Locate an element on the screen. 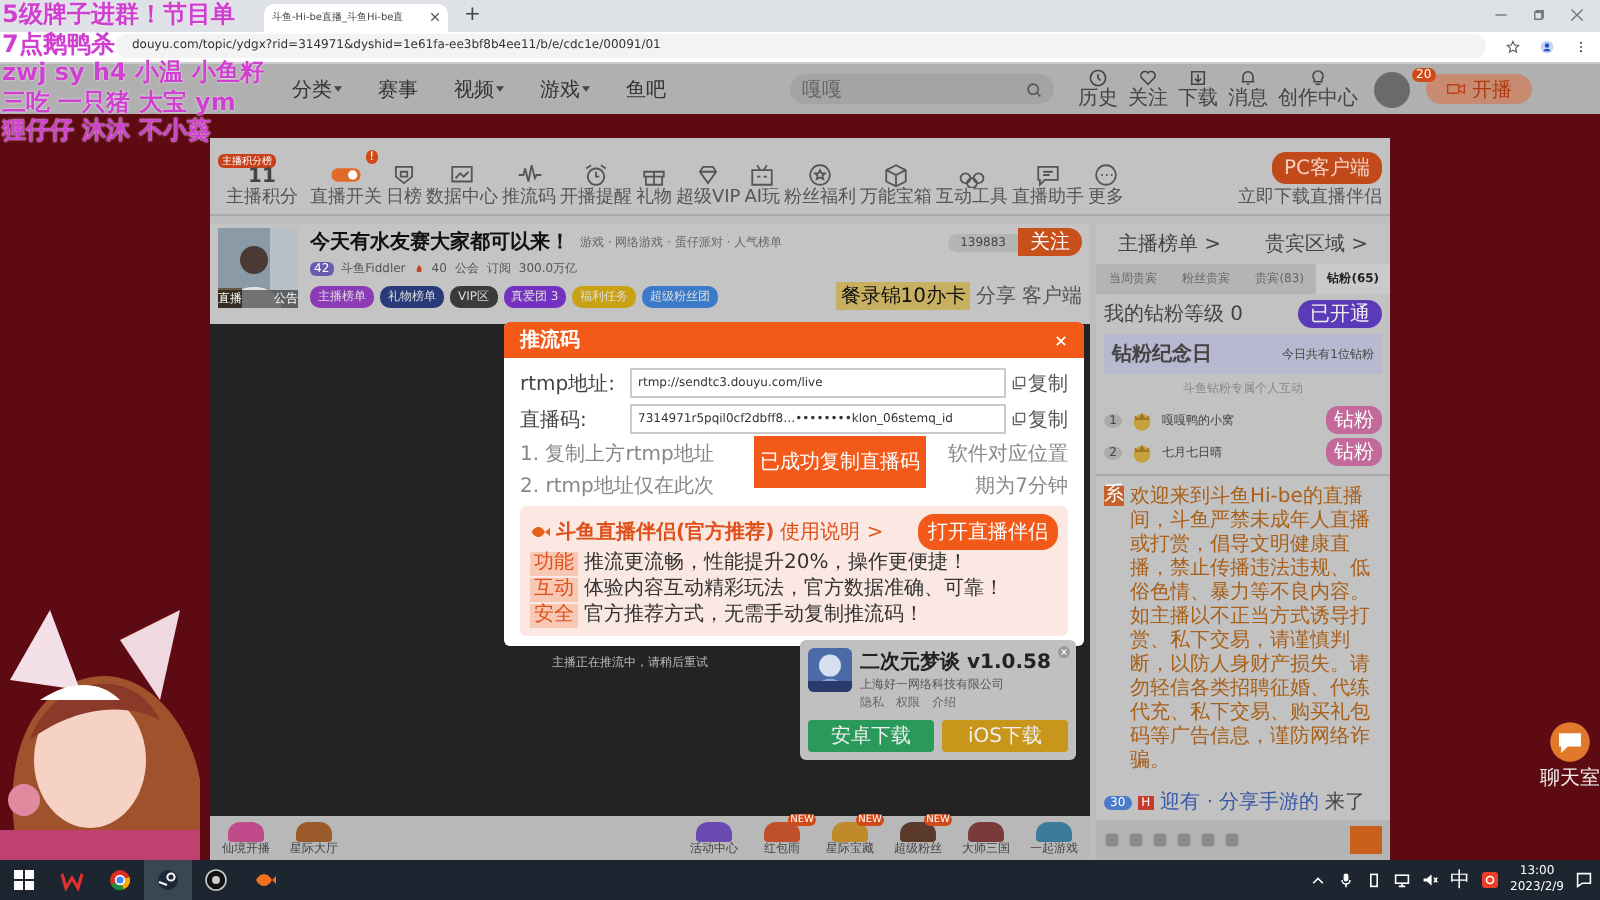  stream-overlay-text: zwj sy h4 小温 小鱼籽 is located at coordinates (132, 72).